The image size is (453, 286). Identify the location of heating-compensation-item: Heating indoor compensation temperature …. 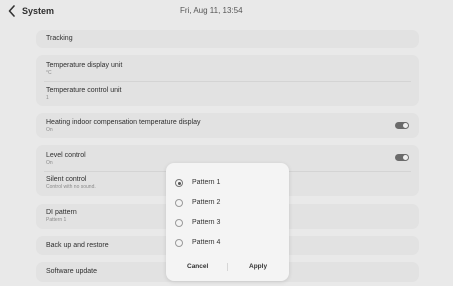
(227, 125).